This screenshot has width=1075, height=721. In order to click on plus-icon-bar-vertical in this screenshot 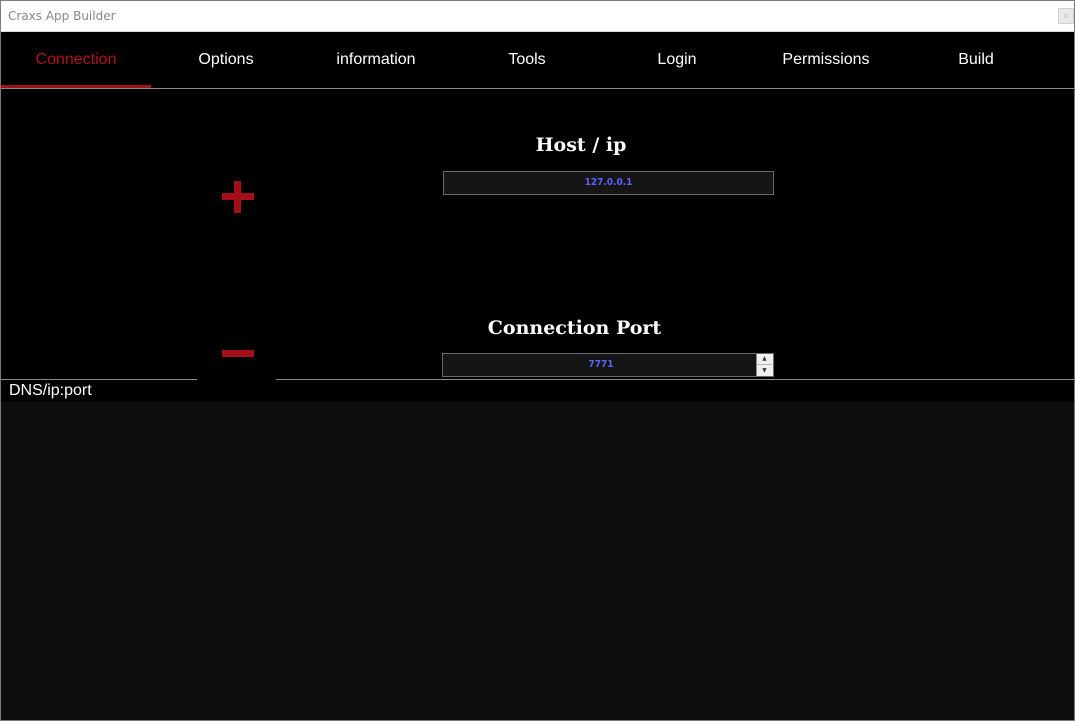, I will do `click(237, 197)`.